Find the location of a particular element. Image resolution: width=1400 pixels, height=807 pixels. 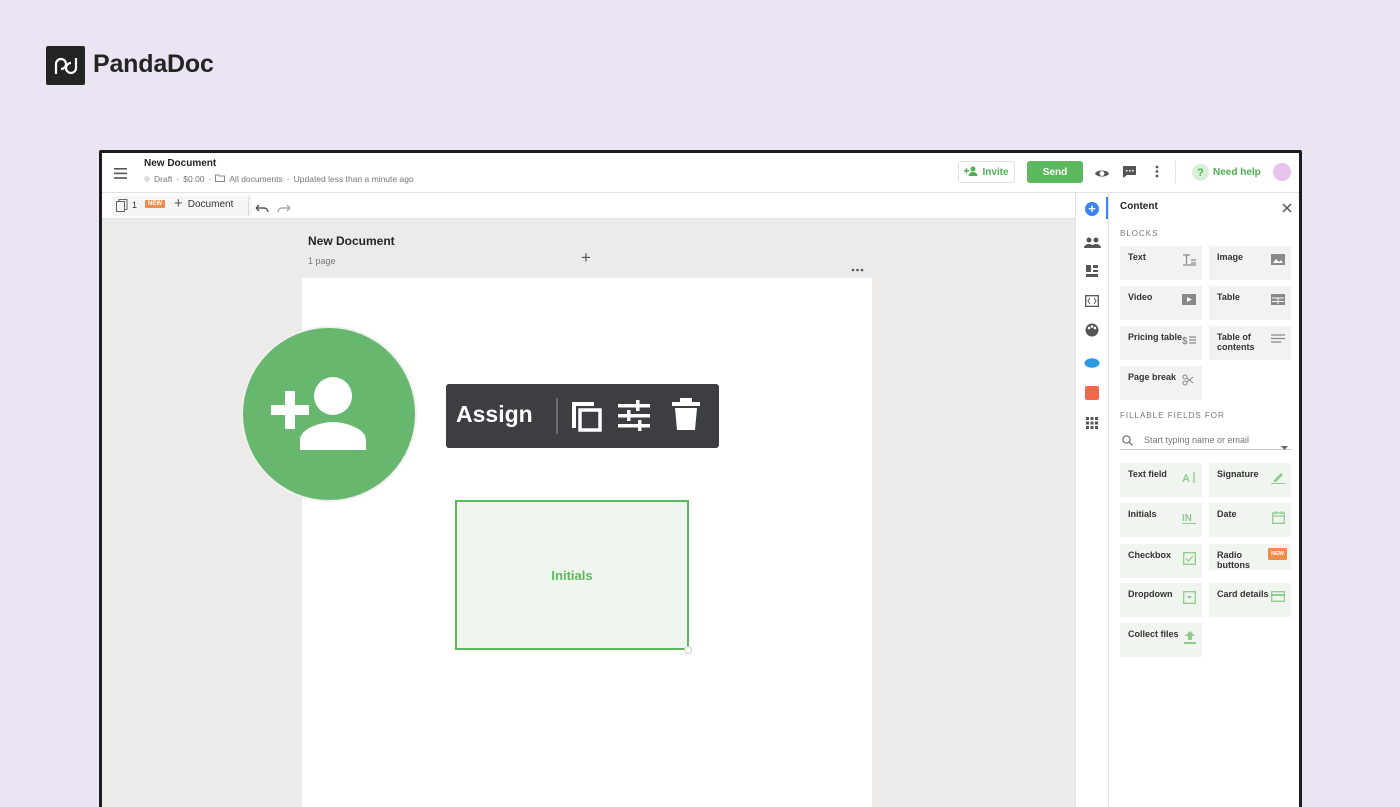

more-horizontal-icon is located at coordinates (857, 268).